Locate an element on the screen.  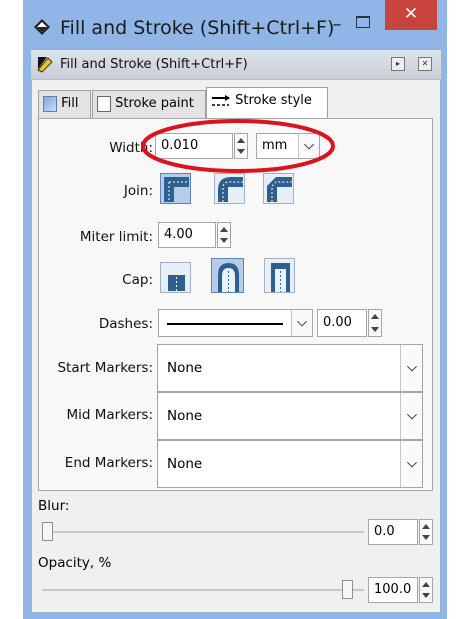
blur-value: 0.0 is located at coordinates (384, 531).